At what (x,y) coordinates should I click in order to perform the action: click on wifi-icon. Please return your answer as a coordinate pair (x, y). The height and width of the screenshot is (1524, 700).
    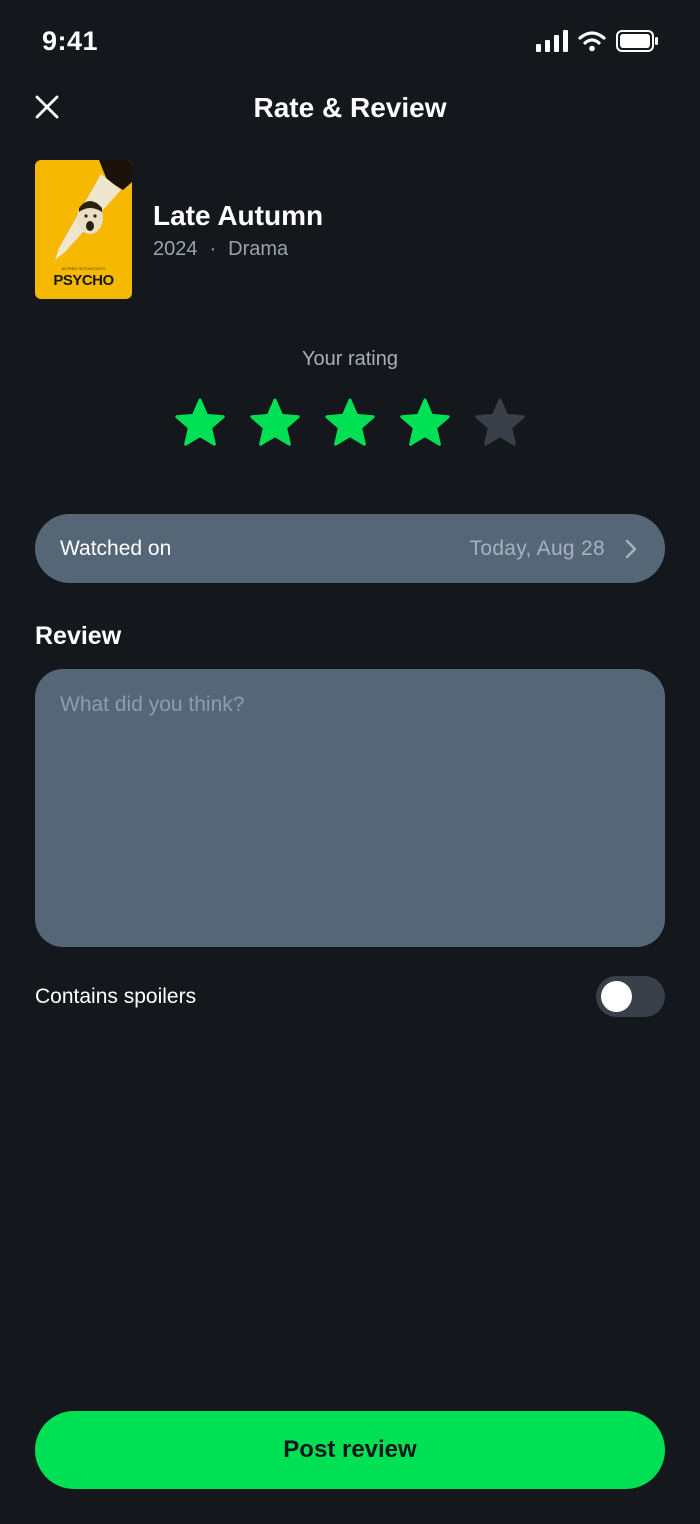
    Looking at the image, I should click on (592, 41).